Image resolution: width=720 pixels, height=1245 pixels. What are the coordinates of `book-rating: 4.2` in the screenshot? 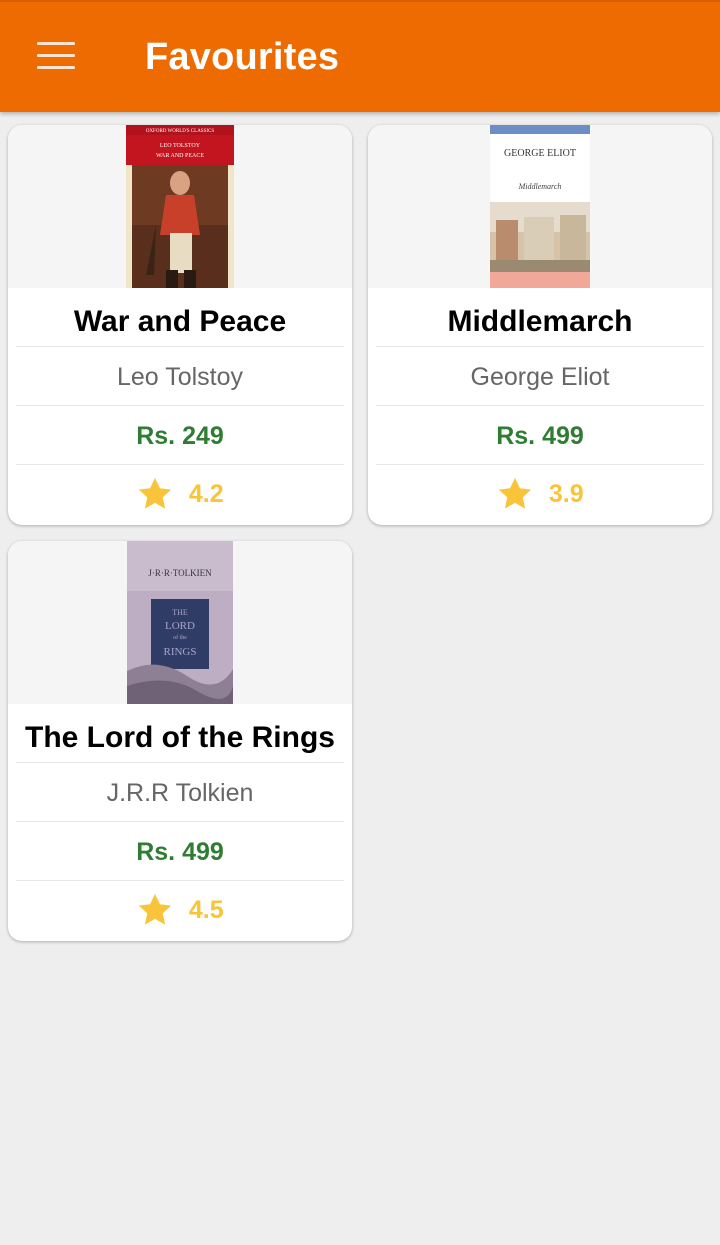 It's located at (206, 493).